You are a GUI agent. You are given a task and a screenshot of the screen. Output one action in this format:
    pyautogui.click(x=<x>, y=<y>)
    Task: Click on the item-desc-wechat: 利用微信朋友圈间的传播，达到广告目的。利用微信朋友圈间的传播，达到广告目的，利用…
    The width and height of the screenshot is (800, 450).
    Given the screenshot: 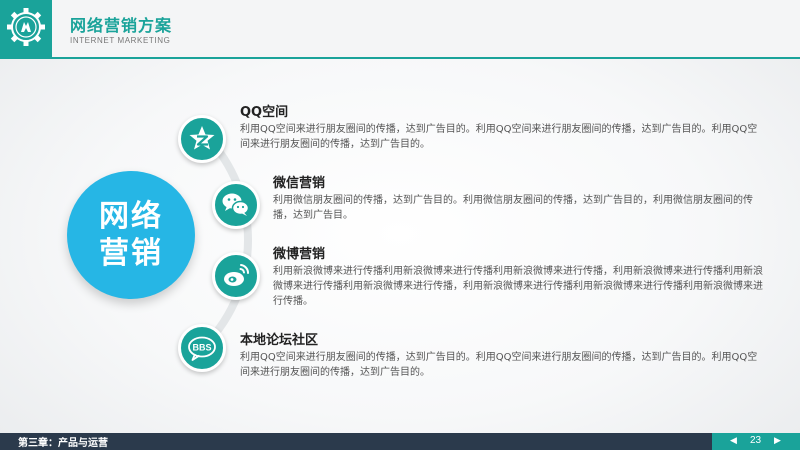 What is the action you would take?
    pyautogui.click(x=513, y=208)
    